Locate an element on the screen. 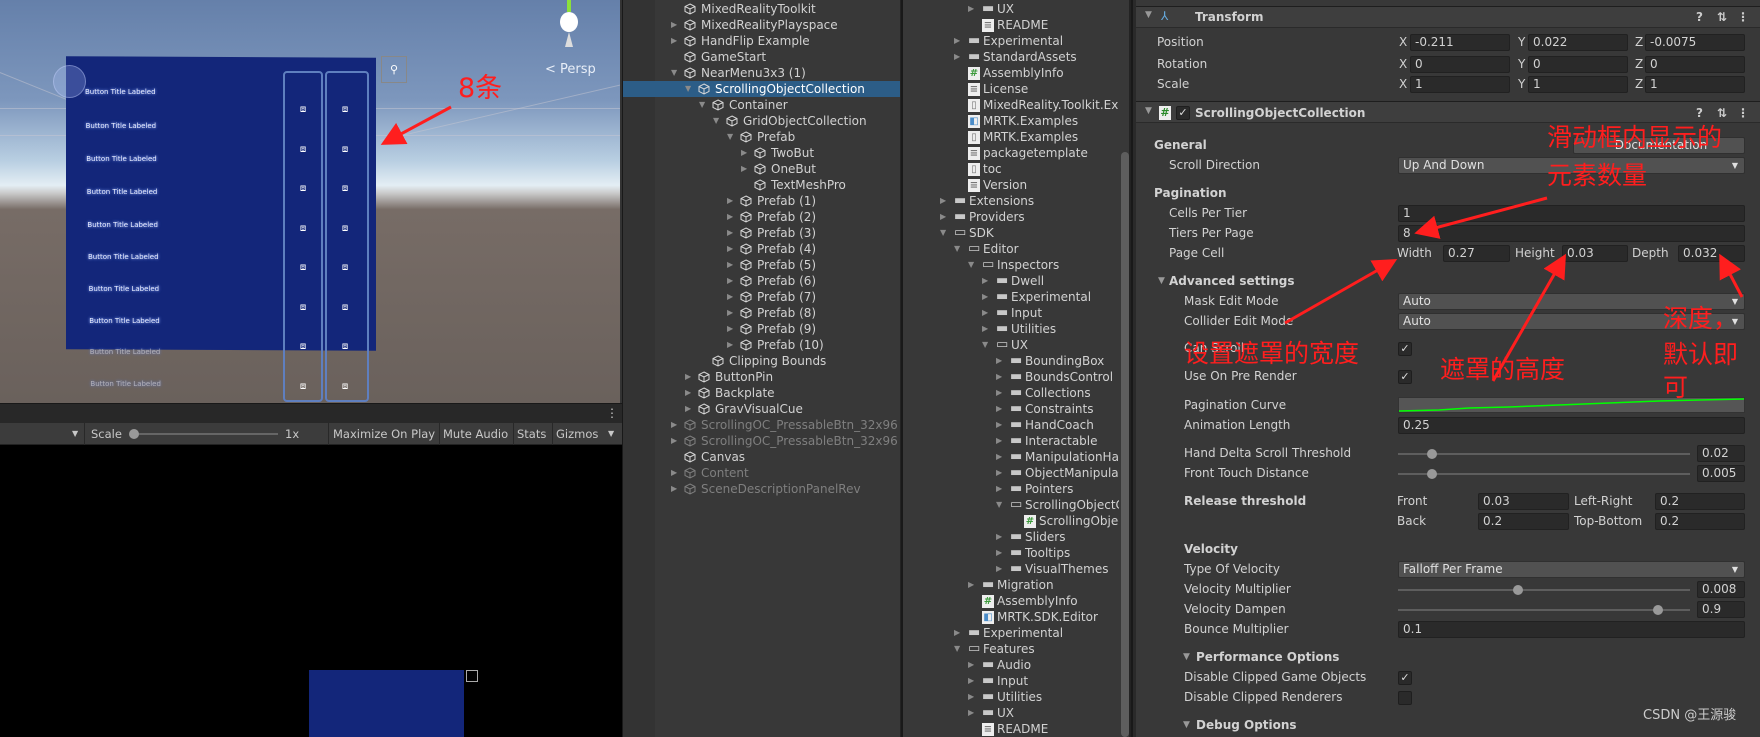 The image size is (1760, 737). project-item: ▶ ▬ Migration is located at coordinates (1011, 585).